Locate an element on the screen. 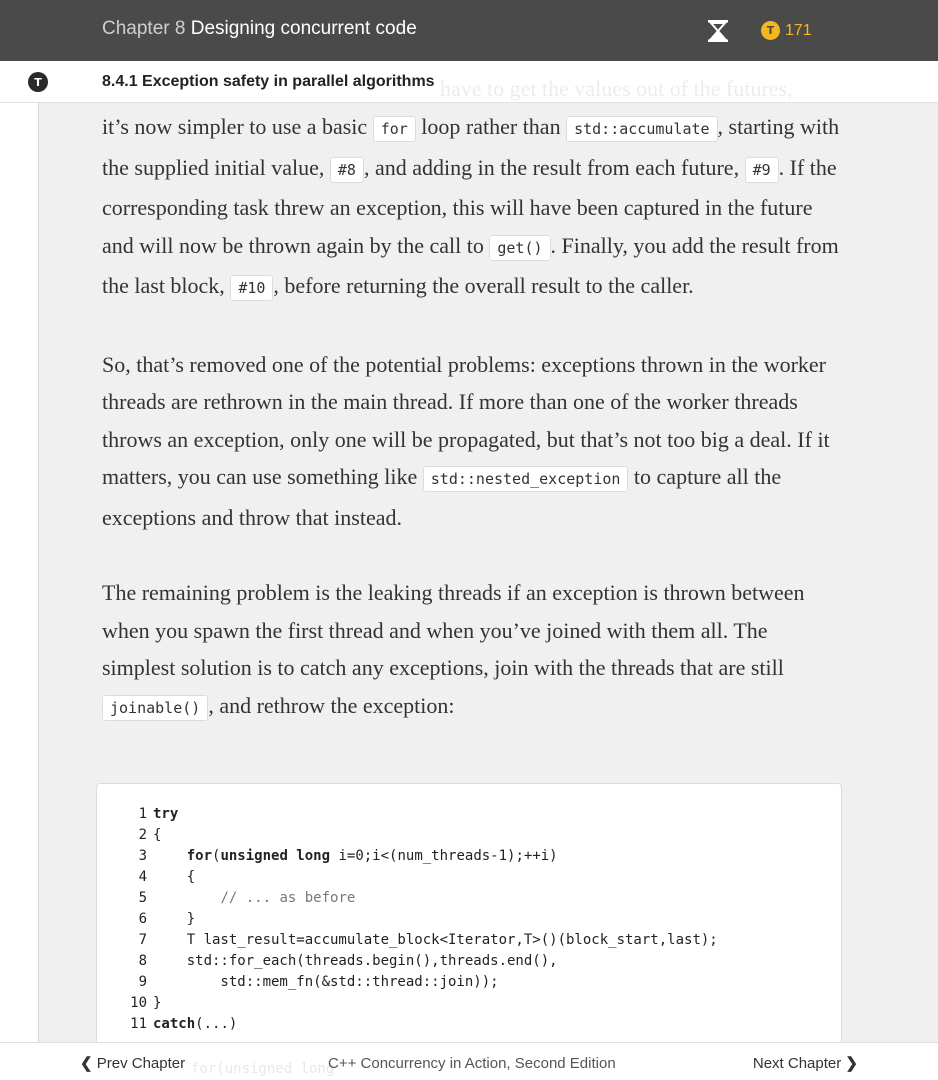 The width and height of the screenshot is (938, 1080). inline-code: std::nested_exception is located at coordinates (525, 479).